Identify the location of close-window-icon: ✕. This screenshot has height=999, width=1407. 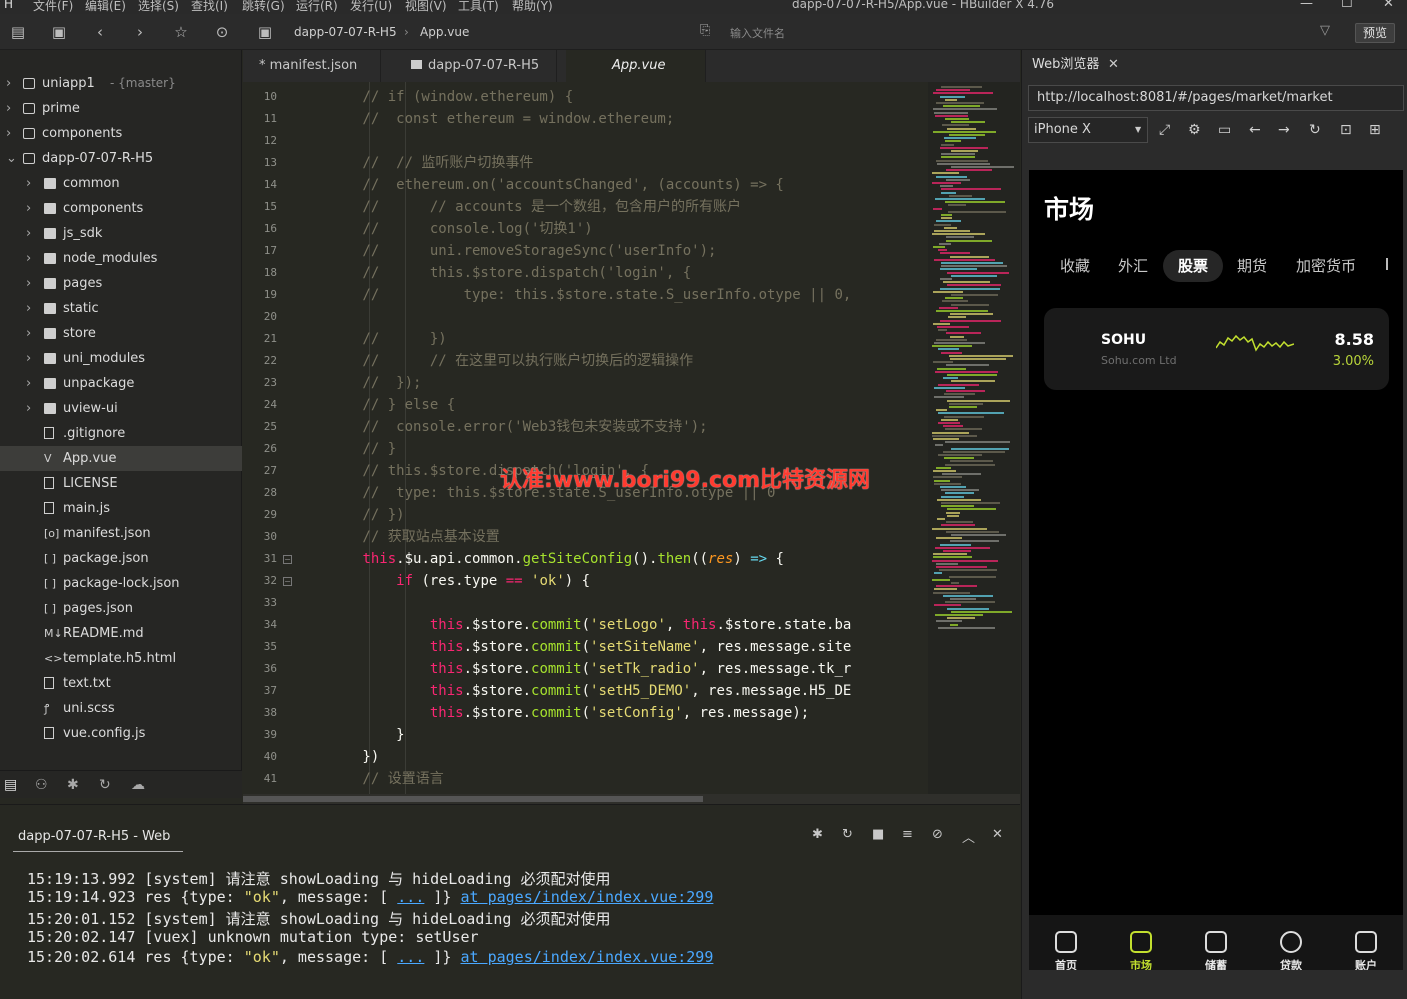
(1388, 5).